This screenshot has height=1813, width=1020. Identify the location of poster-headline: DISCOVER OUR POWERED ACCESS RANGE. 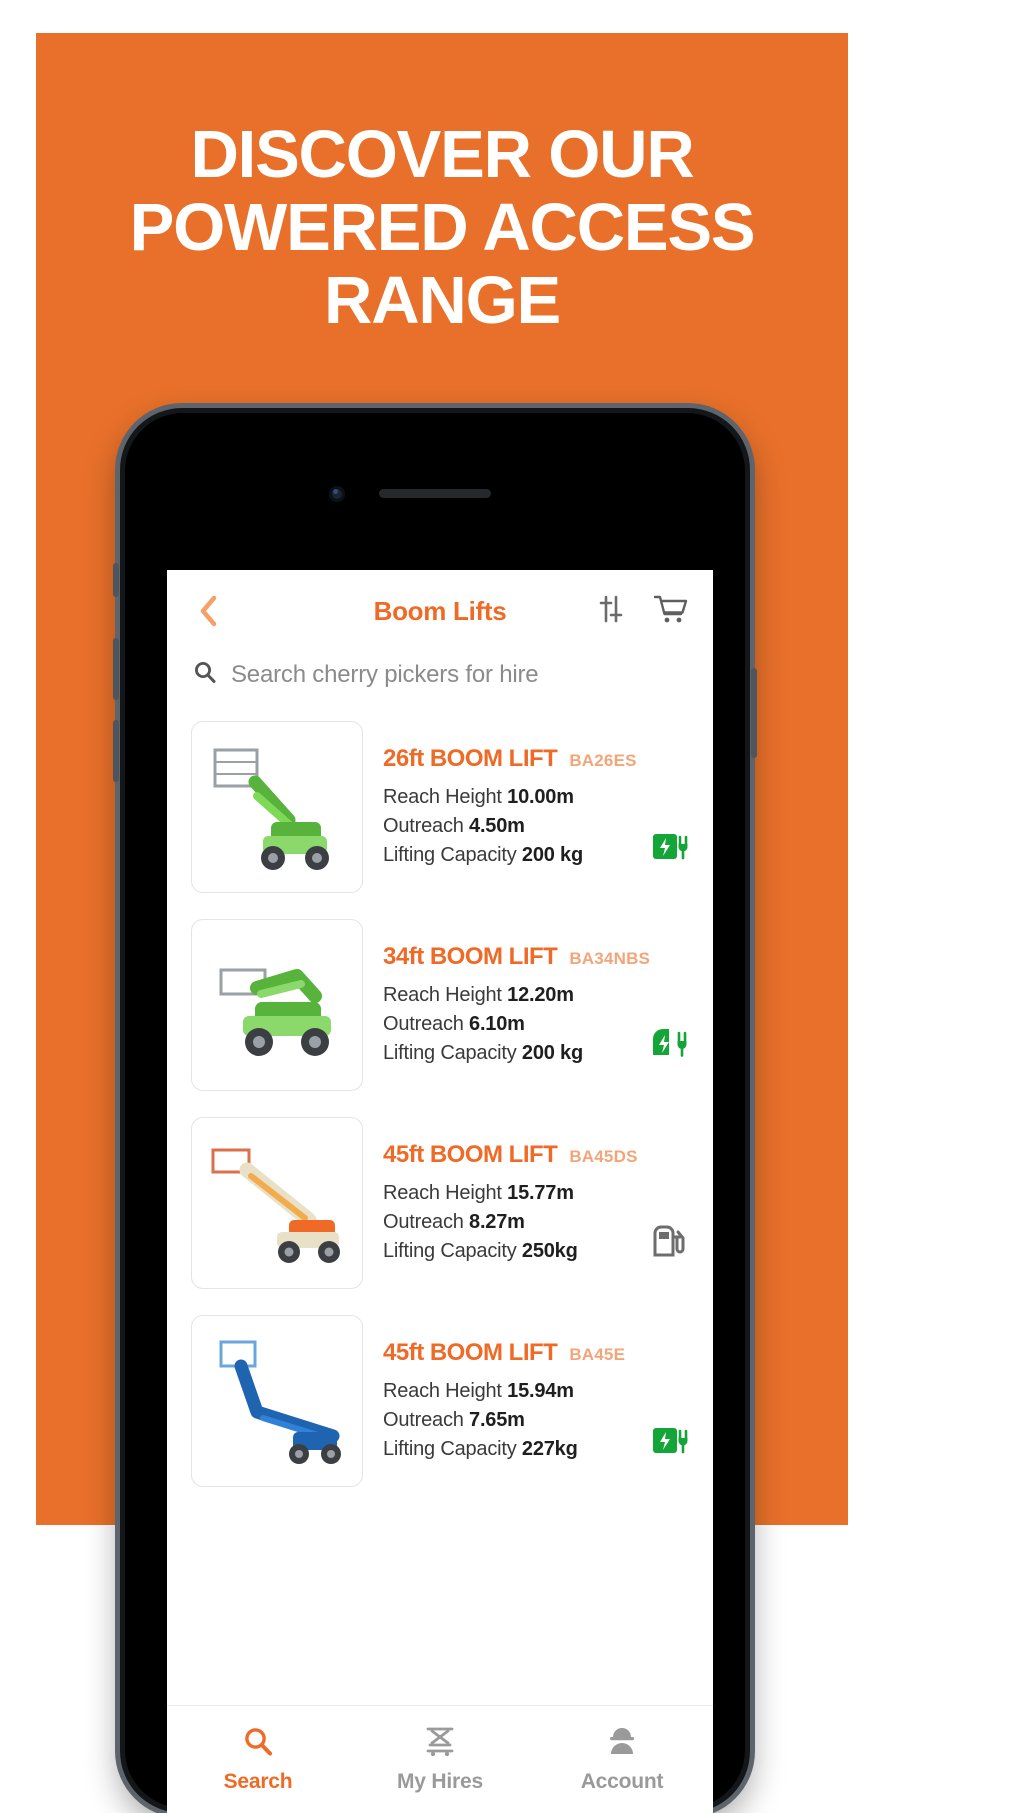
(442, 227).